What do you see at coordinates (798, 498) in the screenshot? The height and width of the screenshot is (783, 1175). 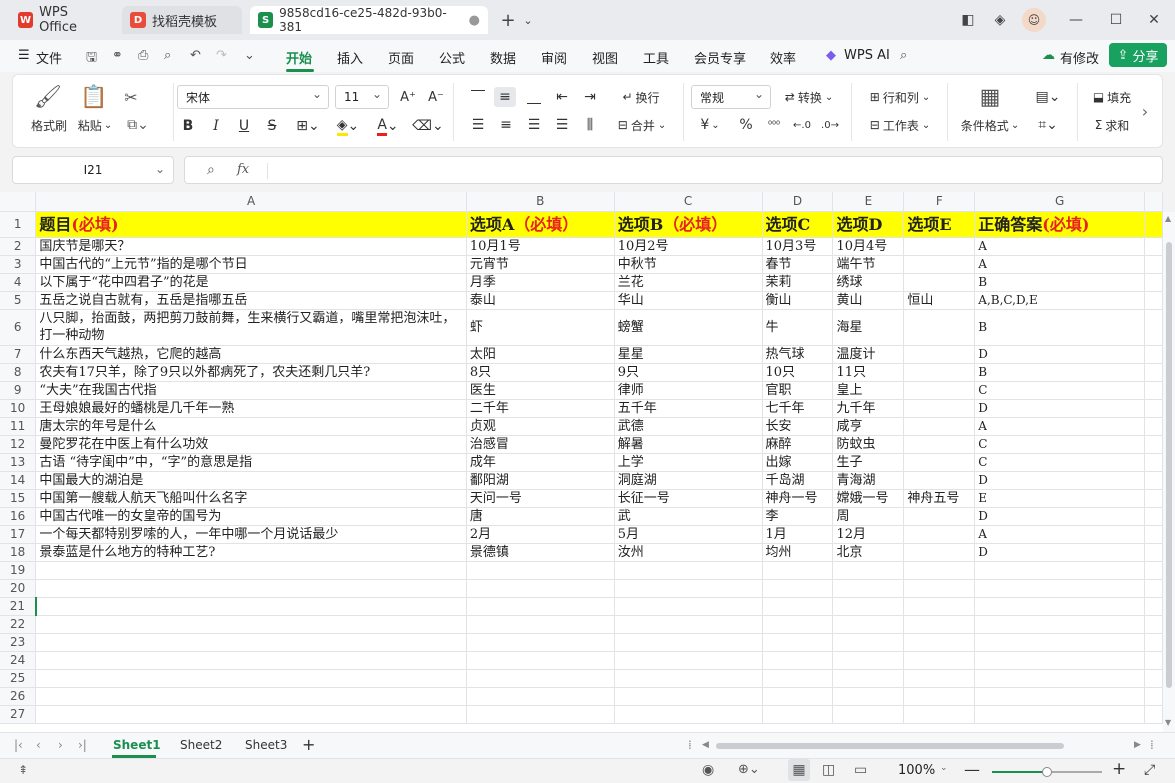 I see `cell: 神舟一号` at bounding box center [798, 498].